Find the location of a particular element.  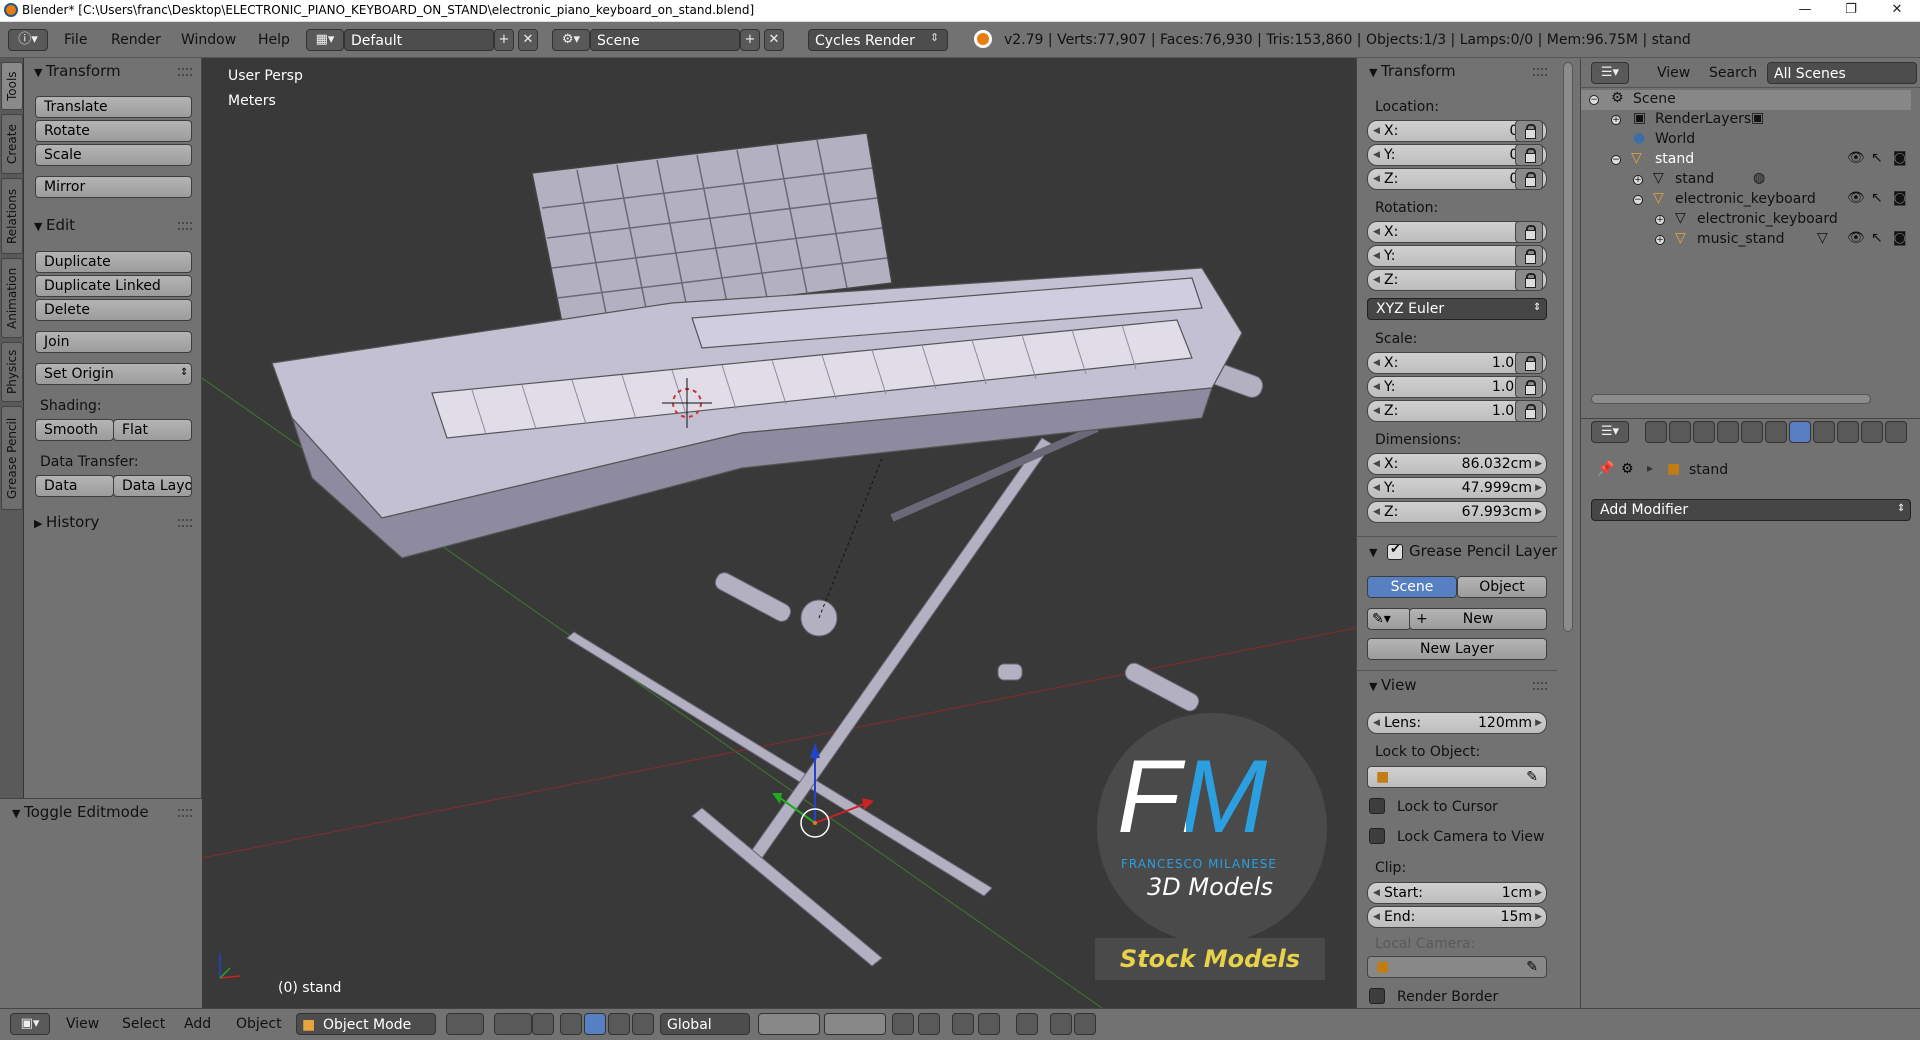

lock-to-cursor-checkbox is located at coordinates (1377, 806).